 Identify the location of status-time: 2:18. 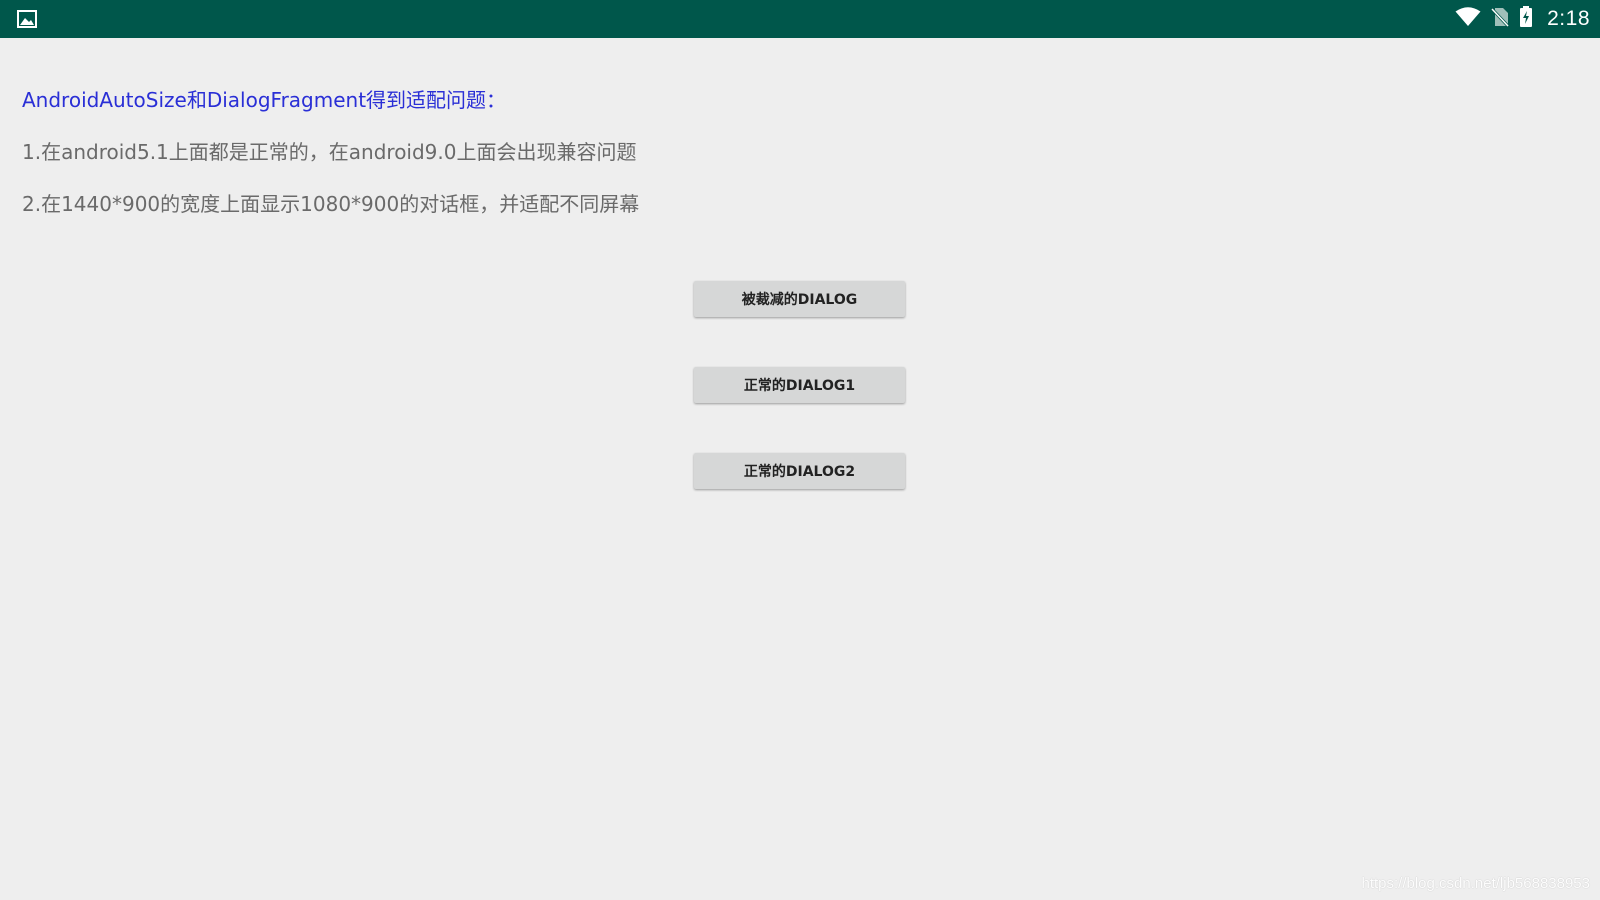
(1568, 18).